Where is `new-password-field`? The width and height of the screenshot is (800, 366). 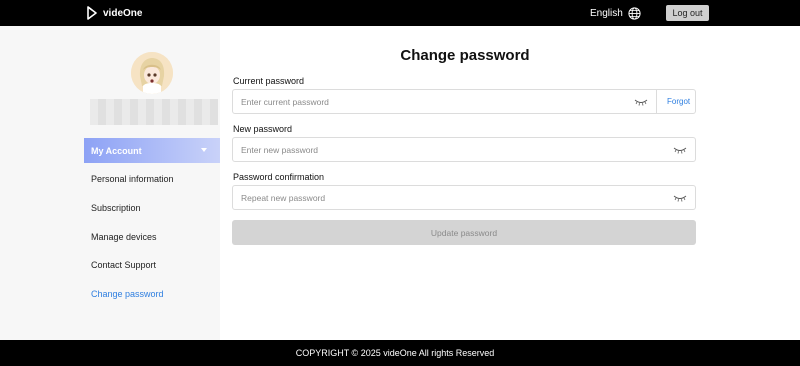
new-password-field is located at coordinates (464, 149).